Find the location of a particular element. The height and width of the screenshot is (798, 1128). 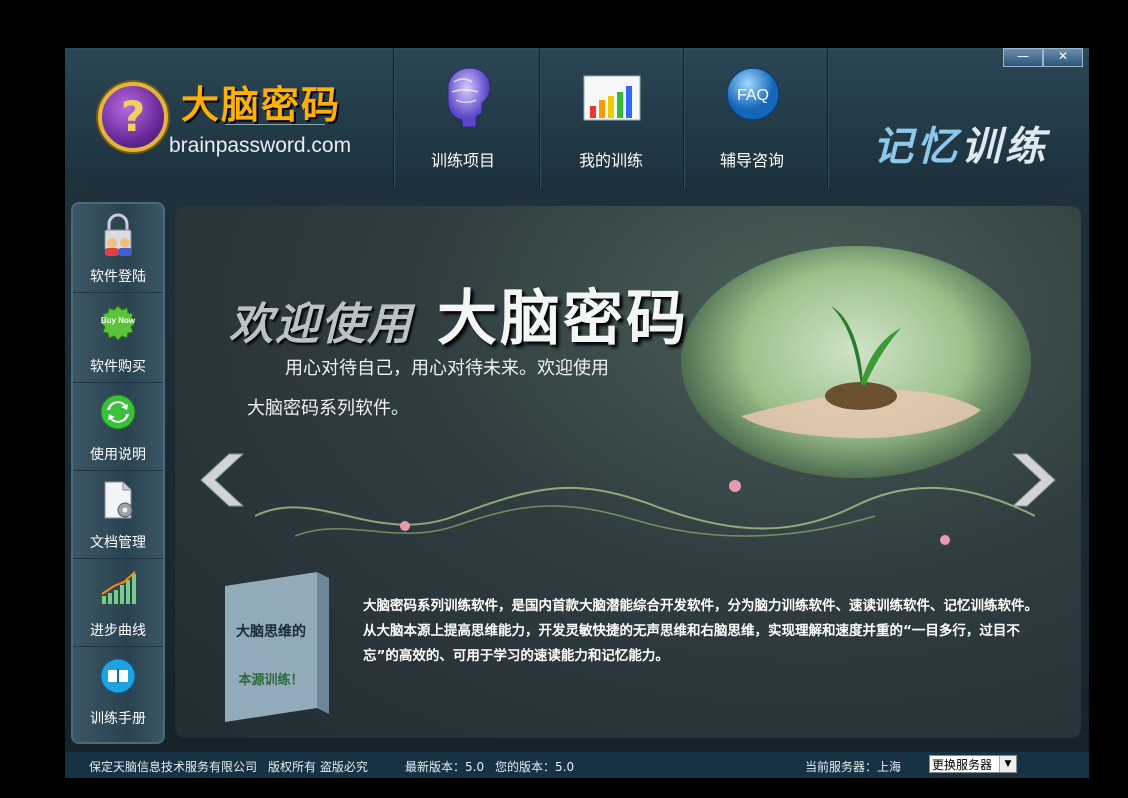

logo-glyph: ? is located at coordinates (133, 116).